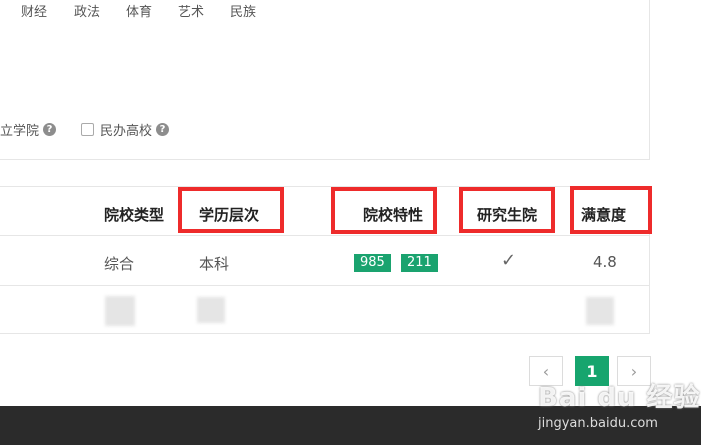  What do you see at coordinates (605, 262) in the screenshot?
I see `cell-satisfaction: 4.8` at bounding box center [605, 262].